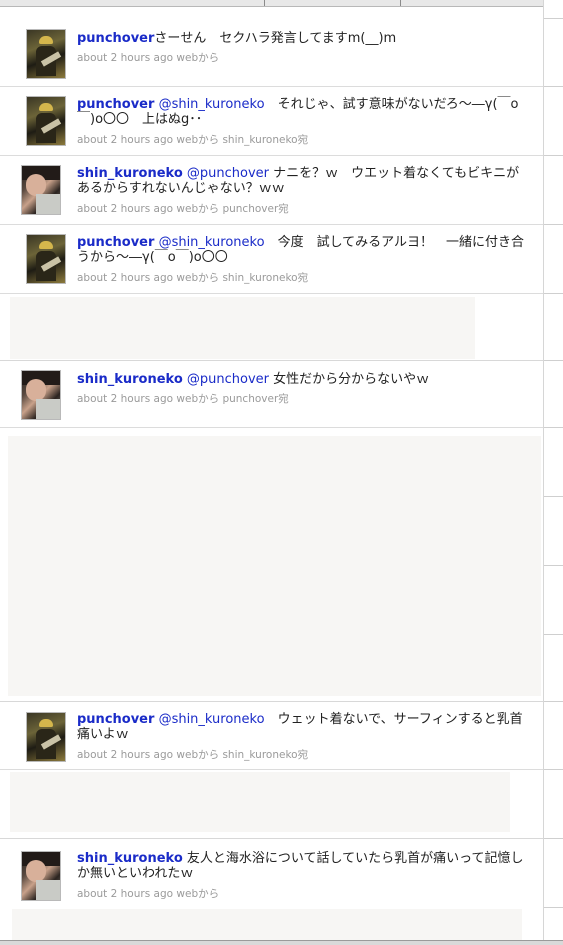  What do you see at coordinates (281, 942) in the screenshot?
I see `window-bottom-frame` at bounding box center [281, 942].